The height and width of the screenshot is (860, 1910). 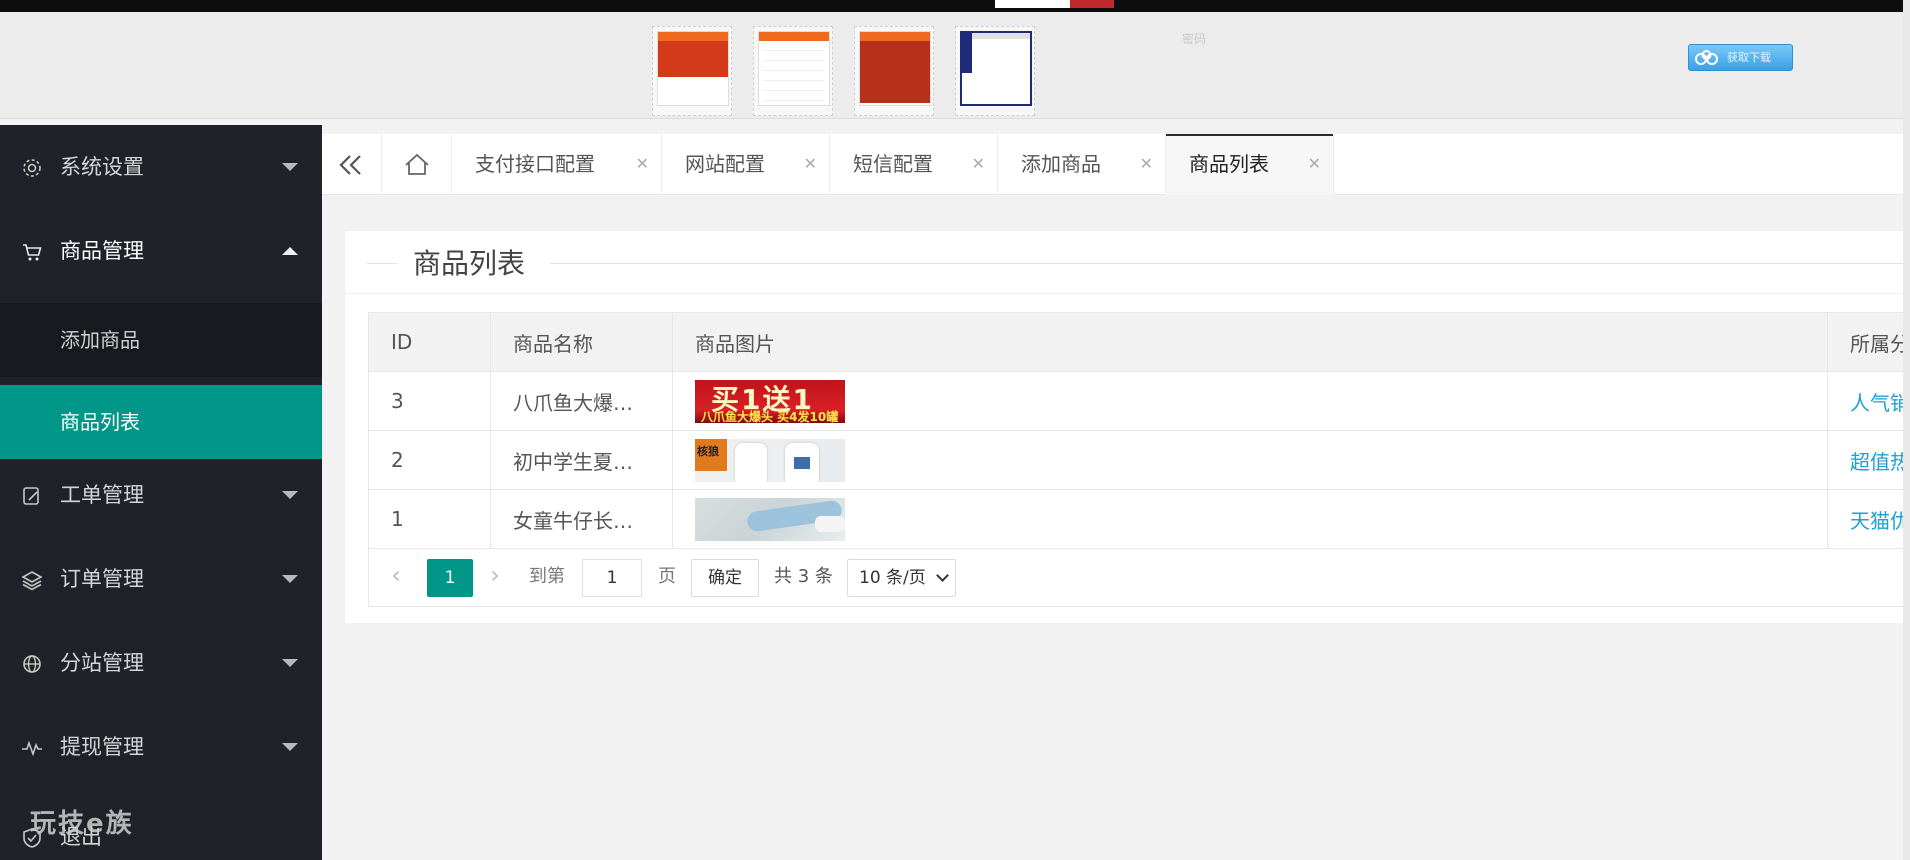 What do you see at coordinates (161, 663) in the screenshot?
I see `sidebar-item-substation-management: 分站管理` at bounding box center [161, 663].